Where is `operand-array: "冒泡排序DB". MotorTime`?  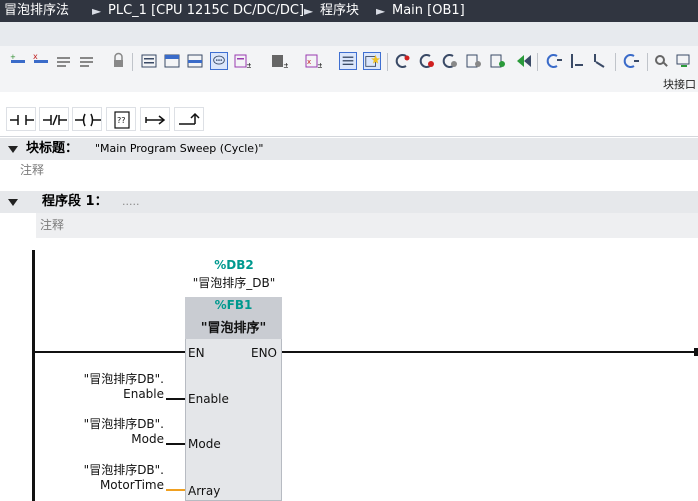
operand-array: "冒泡排序DB". MotorTime is located at coordinates (112, 476).